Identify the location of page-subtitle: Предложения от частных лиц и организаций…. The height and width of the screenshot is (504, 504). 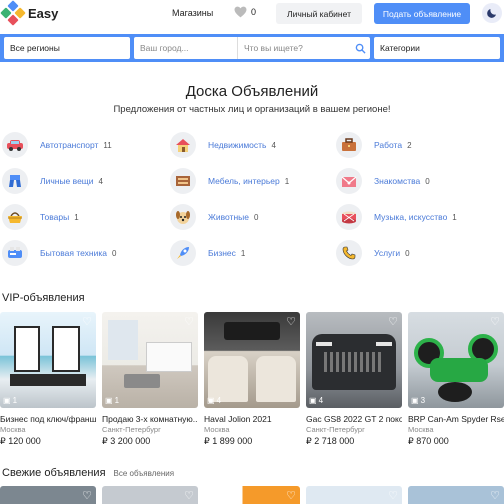
(252, 109).